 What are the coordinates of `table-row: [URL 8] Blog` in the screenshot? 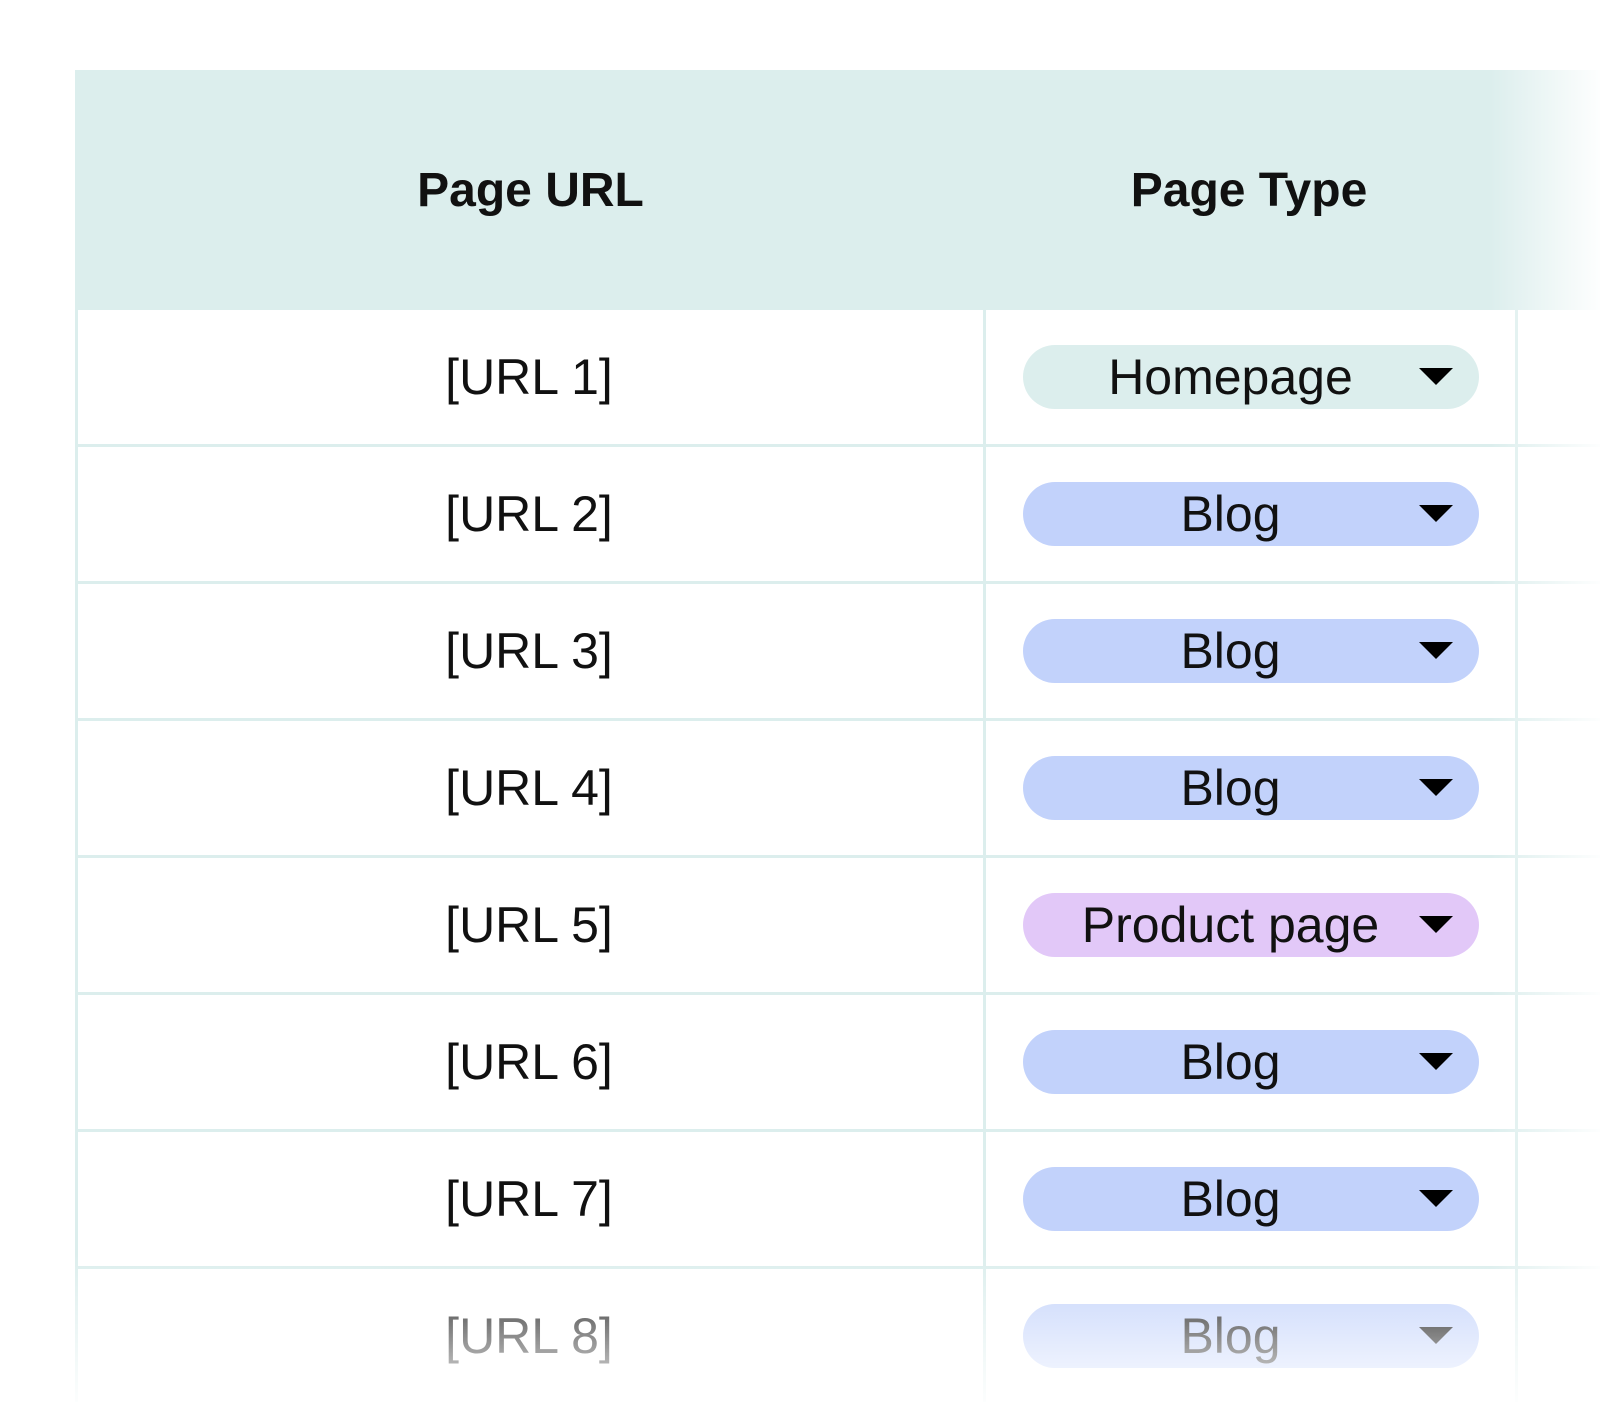 It's located at (839, 1335).